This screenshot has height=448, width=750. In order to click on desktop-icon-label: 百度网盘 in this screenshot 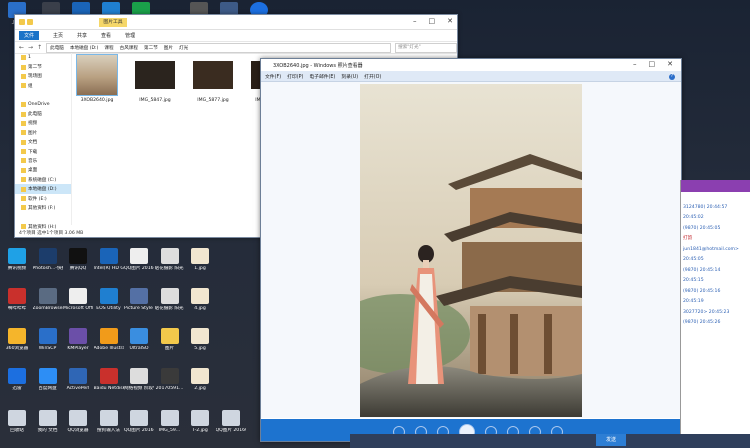, I will do `click(47, 388)`.